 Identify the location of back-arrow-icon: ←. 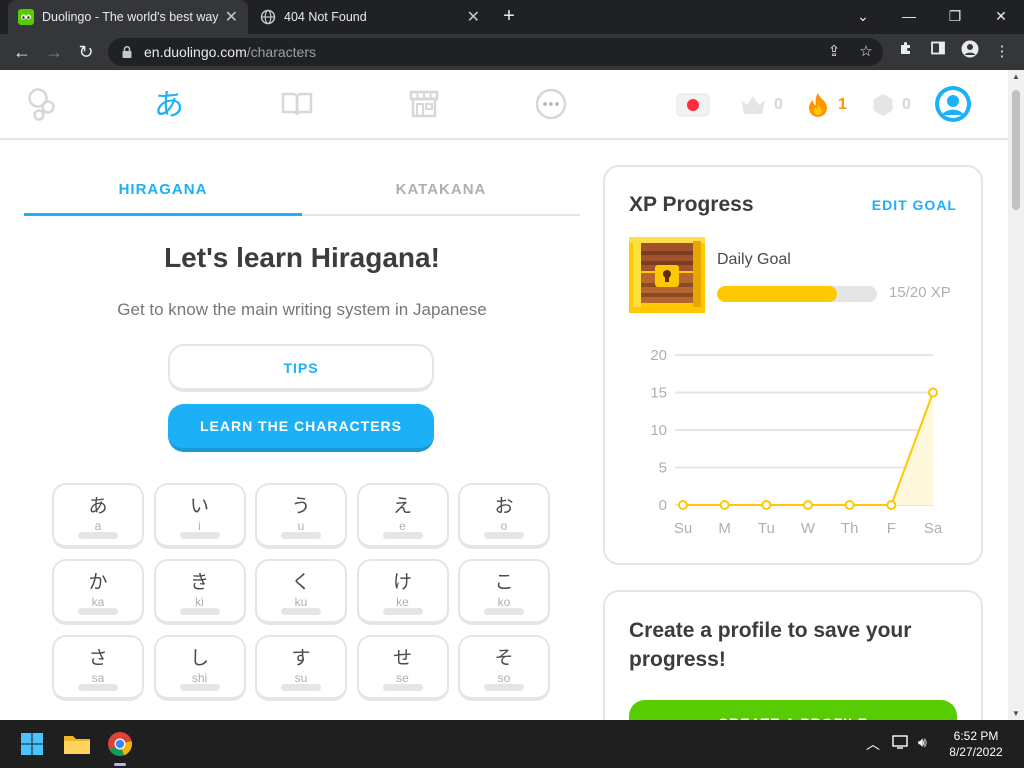
(22, 52).